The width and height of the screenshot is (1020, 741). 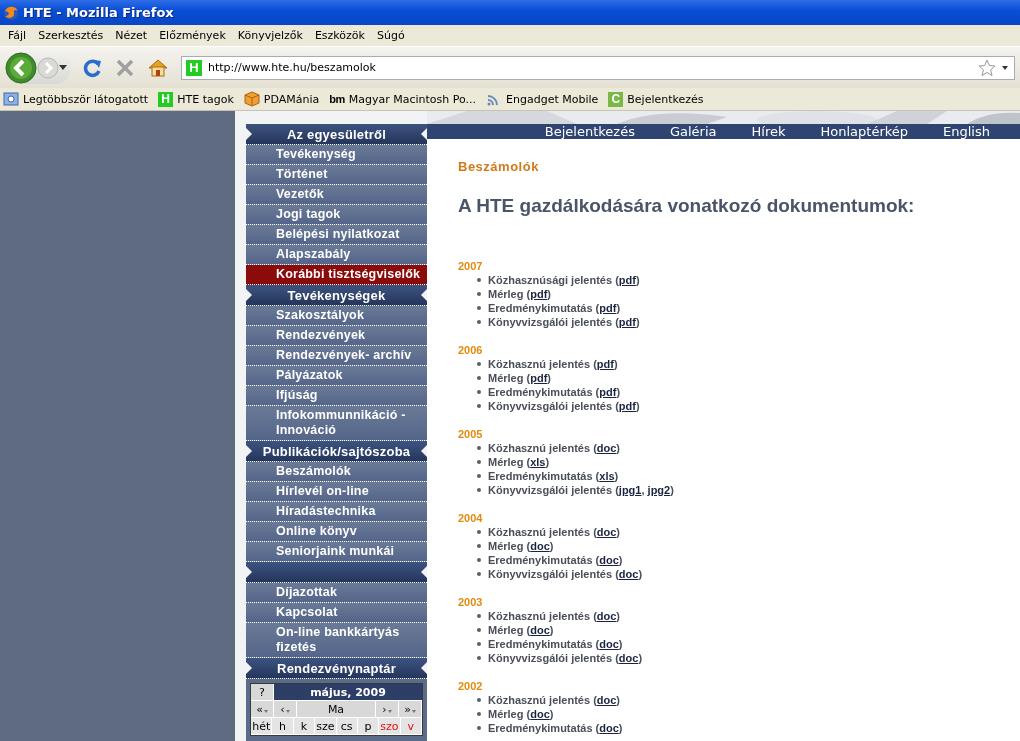 What do you see at coordinates (337, 99) in the screenshot?
I see `favicon: bm` at bounding box center [337, 99].